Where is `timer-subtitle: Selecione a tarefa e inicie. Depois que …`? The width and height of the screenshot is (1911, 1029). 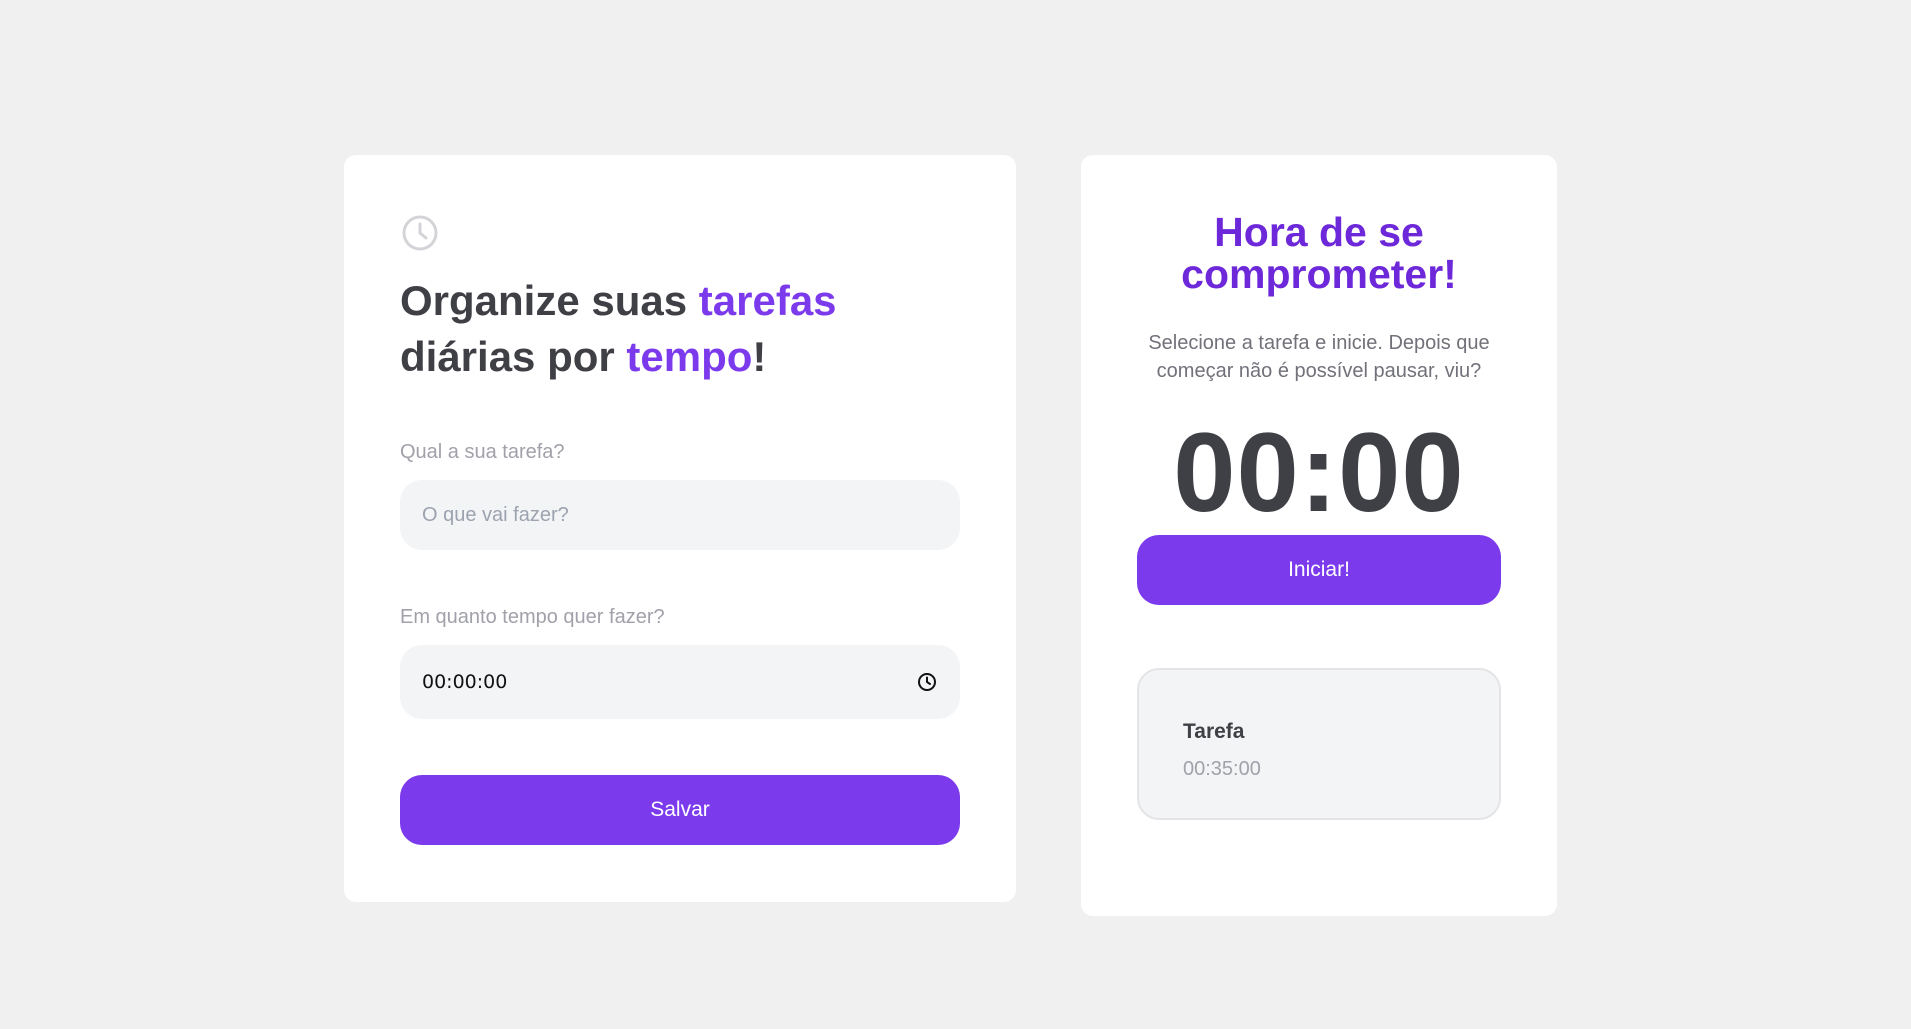
timer-subtitle: Selecione a tarefa e inicie. Depois que … is located at coordinates (1319, 357).